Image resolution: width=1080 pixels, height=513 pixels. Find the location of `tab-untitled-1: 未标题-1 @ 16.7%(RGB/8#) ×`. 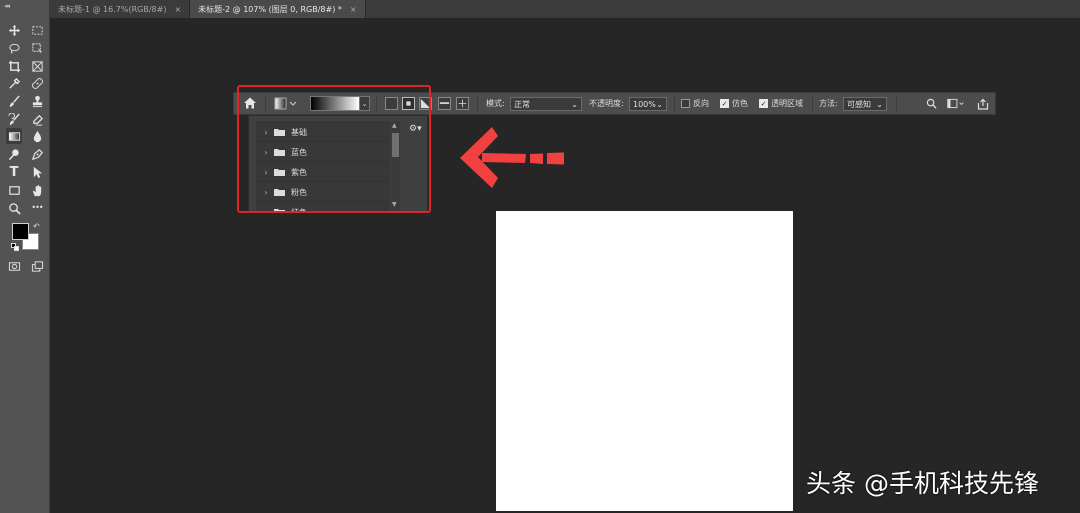

tab-untitled-1: 未标题-1 @ 16.7%(RGB/8#) × is located at coordinates (120, 9).